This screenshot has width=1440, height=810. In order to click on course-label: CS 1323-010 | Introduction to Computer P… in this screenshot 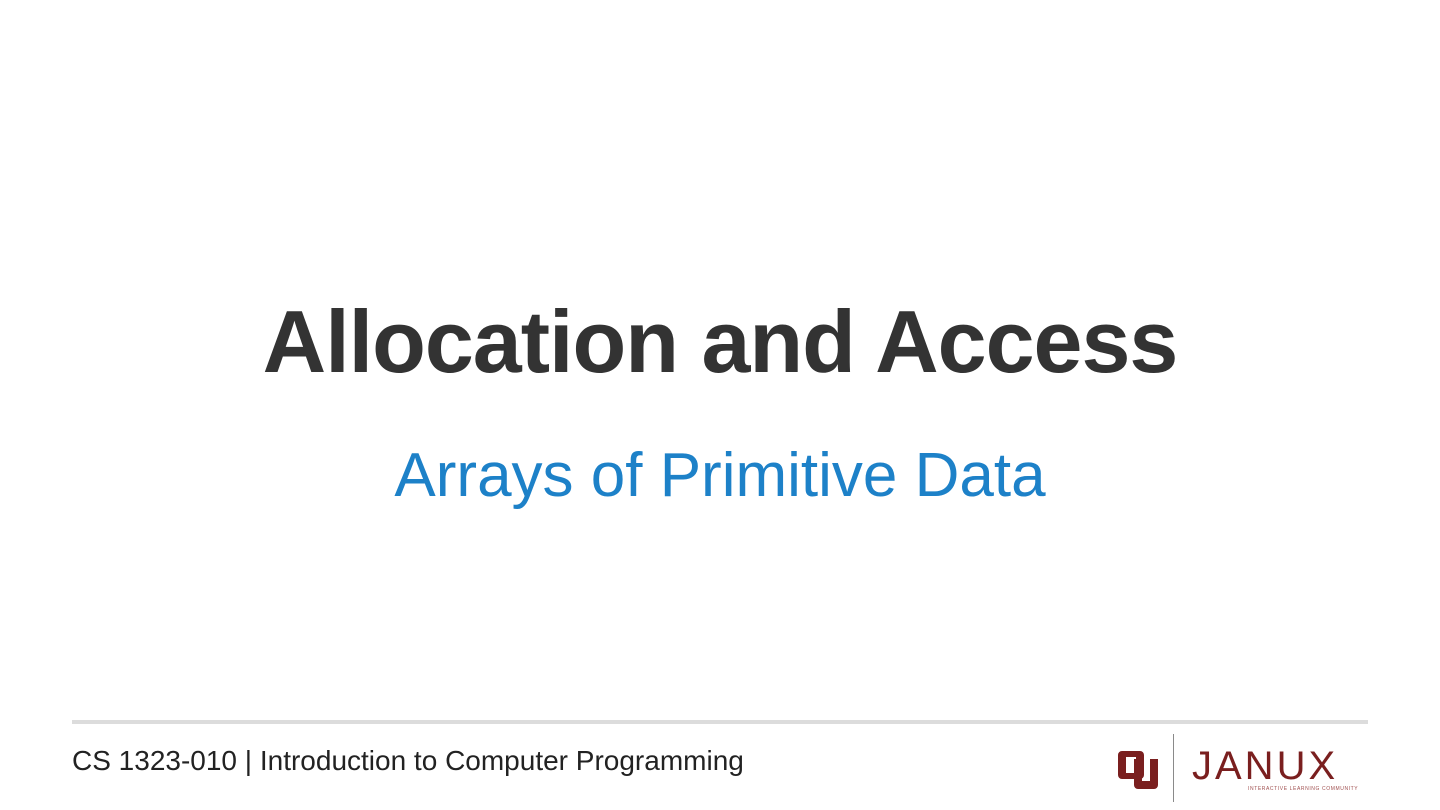, I will do `click(408, 760)`.